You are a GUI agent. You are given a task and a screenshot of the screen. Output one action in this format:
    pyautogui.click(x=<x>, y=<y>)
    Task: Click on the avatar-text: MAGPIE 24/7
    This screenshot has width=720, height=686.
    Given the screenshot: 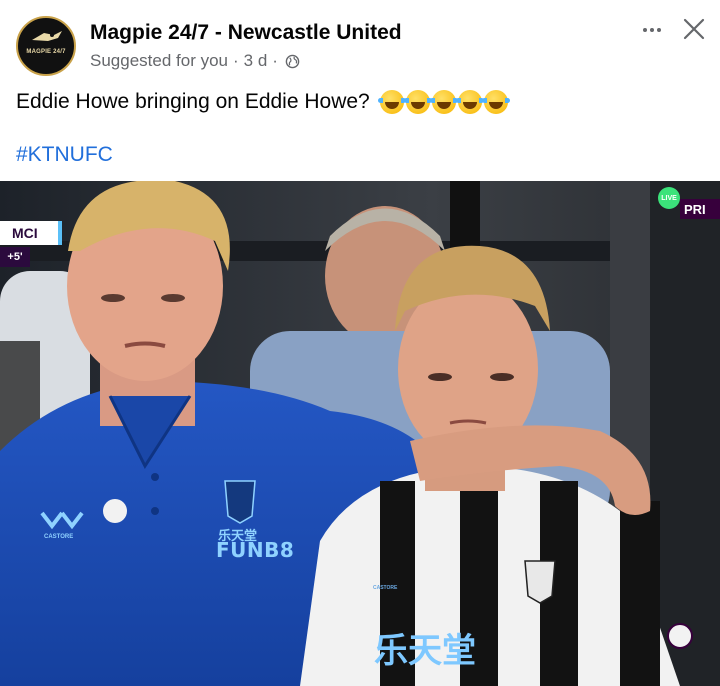 What is the action you would take?
    pyautogui.click(x=46, y=52)
    